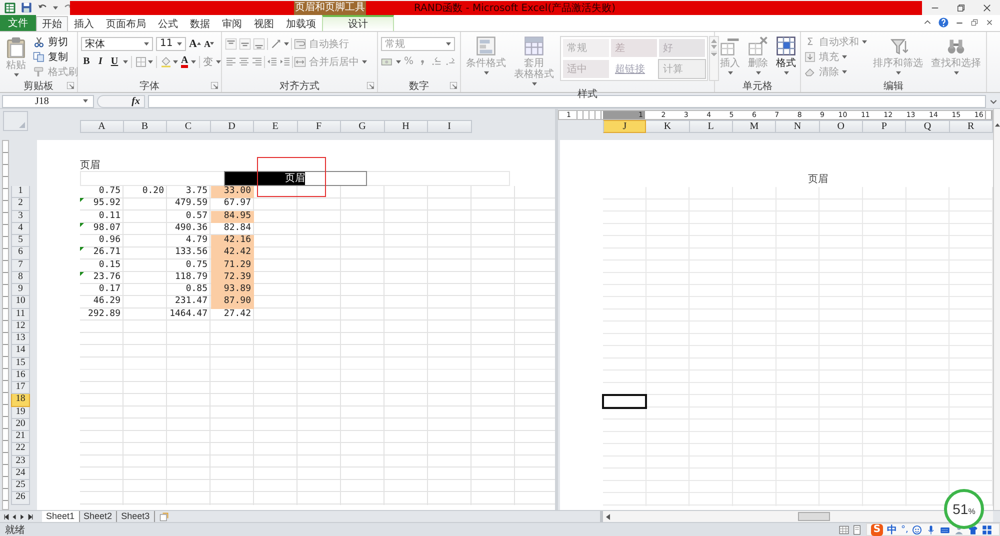 The height and width of the screenshot is (536, 1000). I want to click on row-header: 26, so click(20, 498).